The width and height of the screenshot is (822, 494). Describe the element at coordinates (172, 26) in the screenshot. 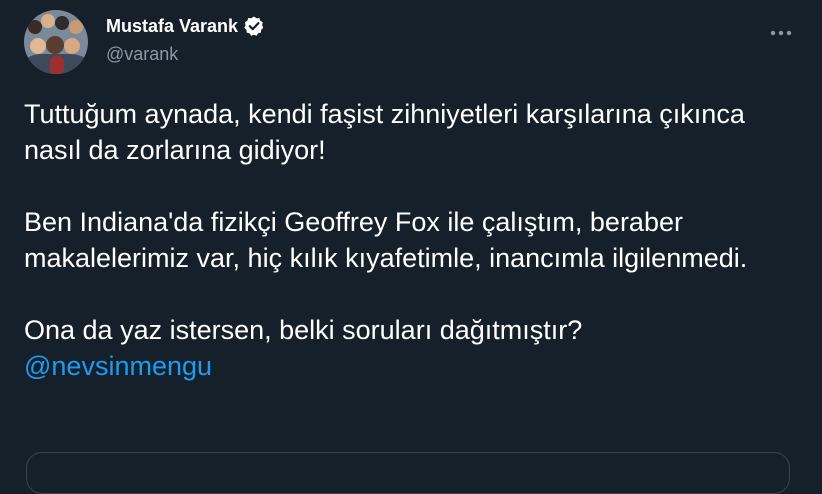

I see `author-name: Mustafa Varank` at that location.